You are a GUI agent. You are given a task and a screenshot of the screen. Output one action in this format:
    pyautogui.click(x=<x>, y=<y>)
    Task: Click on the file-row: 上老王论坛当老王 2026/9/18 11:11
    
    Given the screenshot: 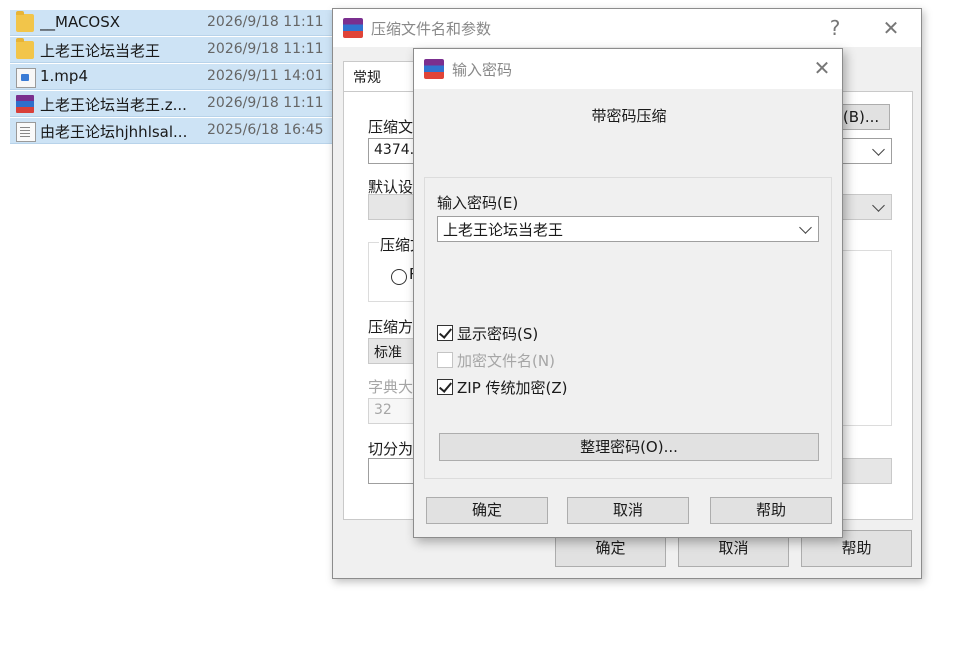 What is the action you would take?
    pyautogui.click(x=171, y=50)
    